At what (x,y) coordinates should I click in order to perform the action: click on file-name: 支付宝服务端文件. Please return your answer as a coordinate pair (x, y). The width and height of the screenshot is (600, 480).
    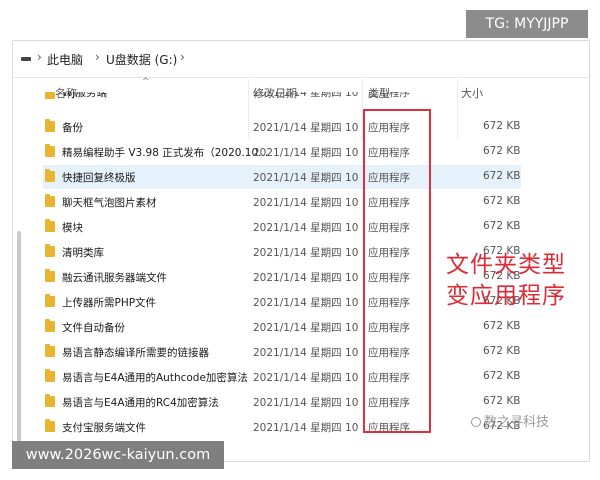
    Looking at the image, I should click on (104, 428).